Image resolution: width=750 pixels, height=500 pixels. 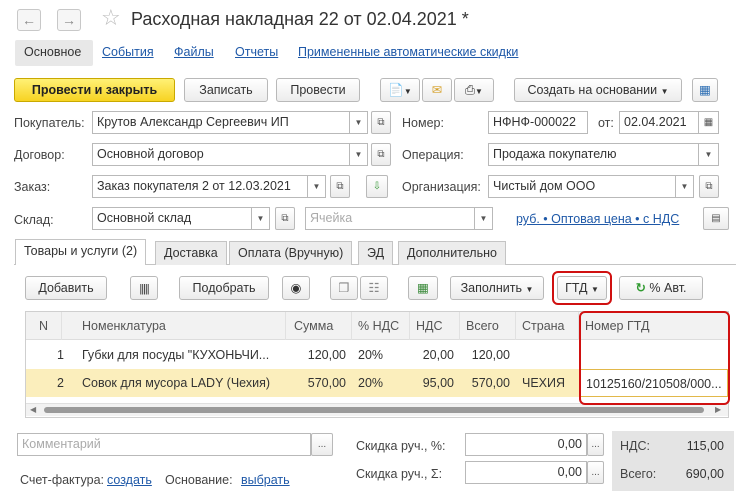 I want to click on header-country: Страна, so click(x=547, y=326).